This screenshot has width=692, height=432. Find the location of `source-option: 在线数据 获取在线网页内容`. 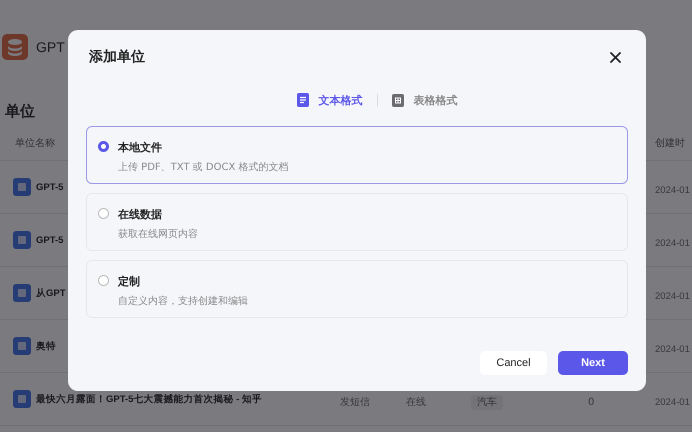

source-option: 在线数据 获取在线网页内容 is located at coordinates (357, 222).